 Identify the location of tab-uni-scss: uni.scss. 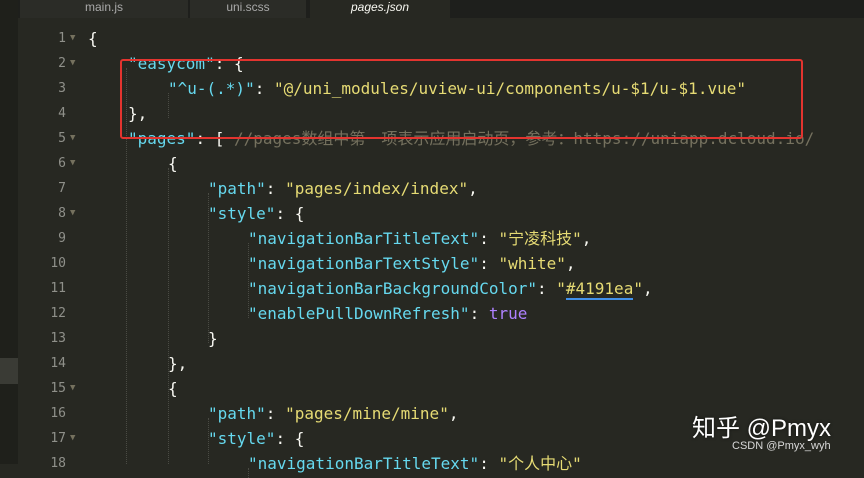
(248, 9).